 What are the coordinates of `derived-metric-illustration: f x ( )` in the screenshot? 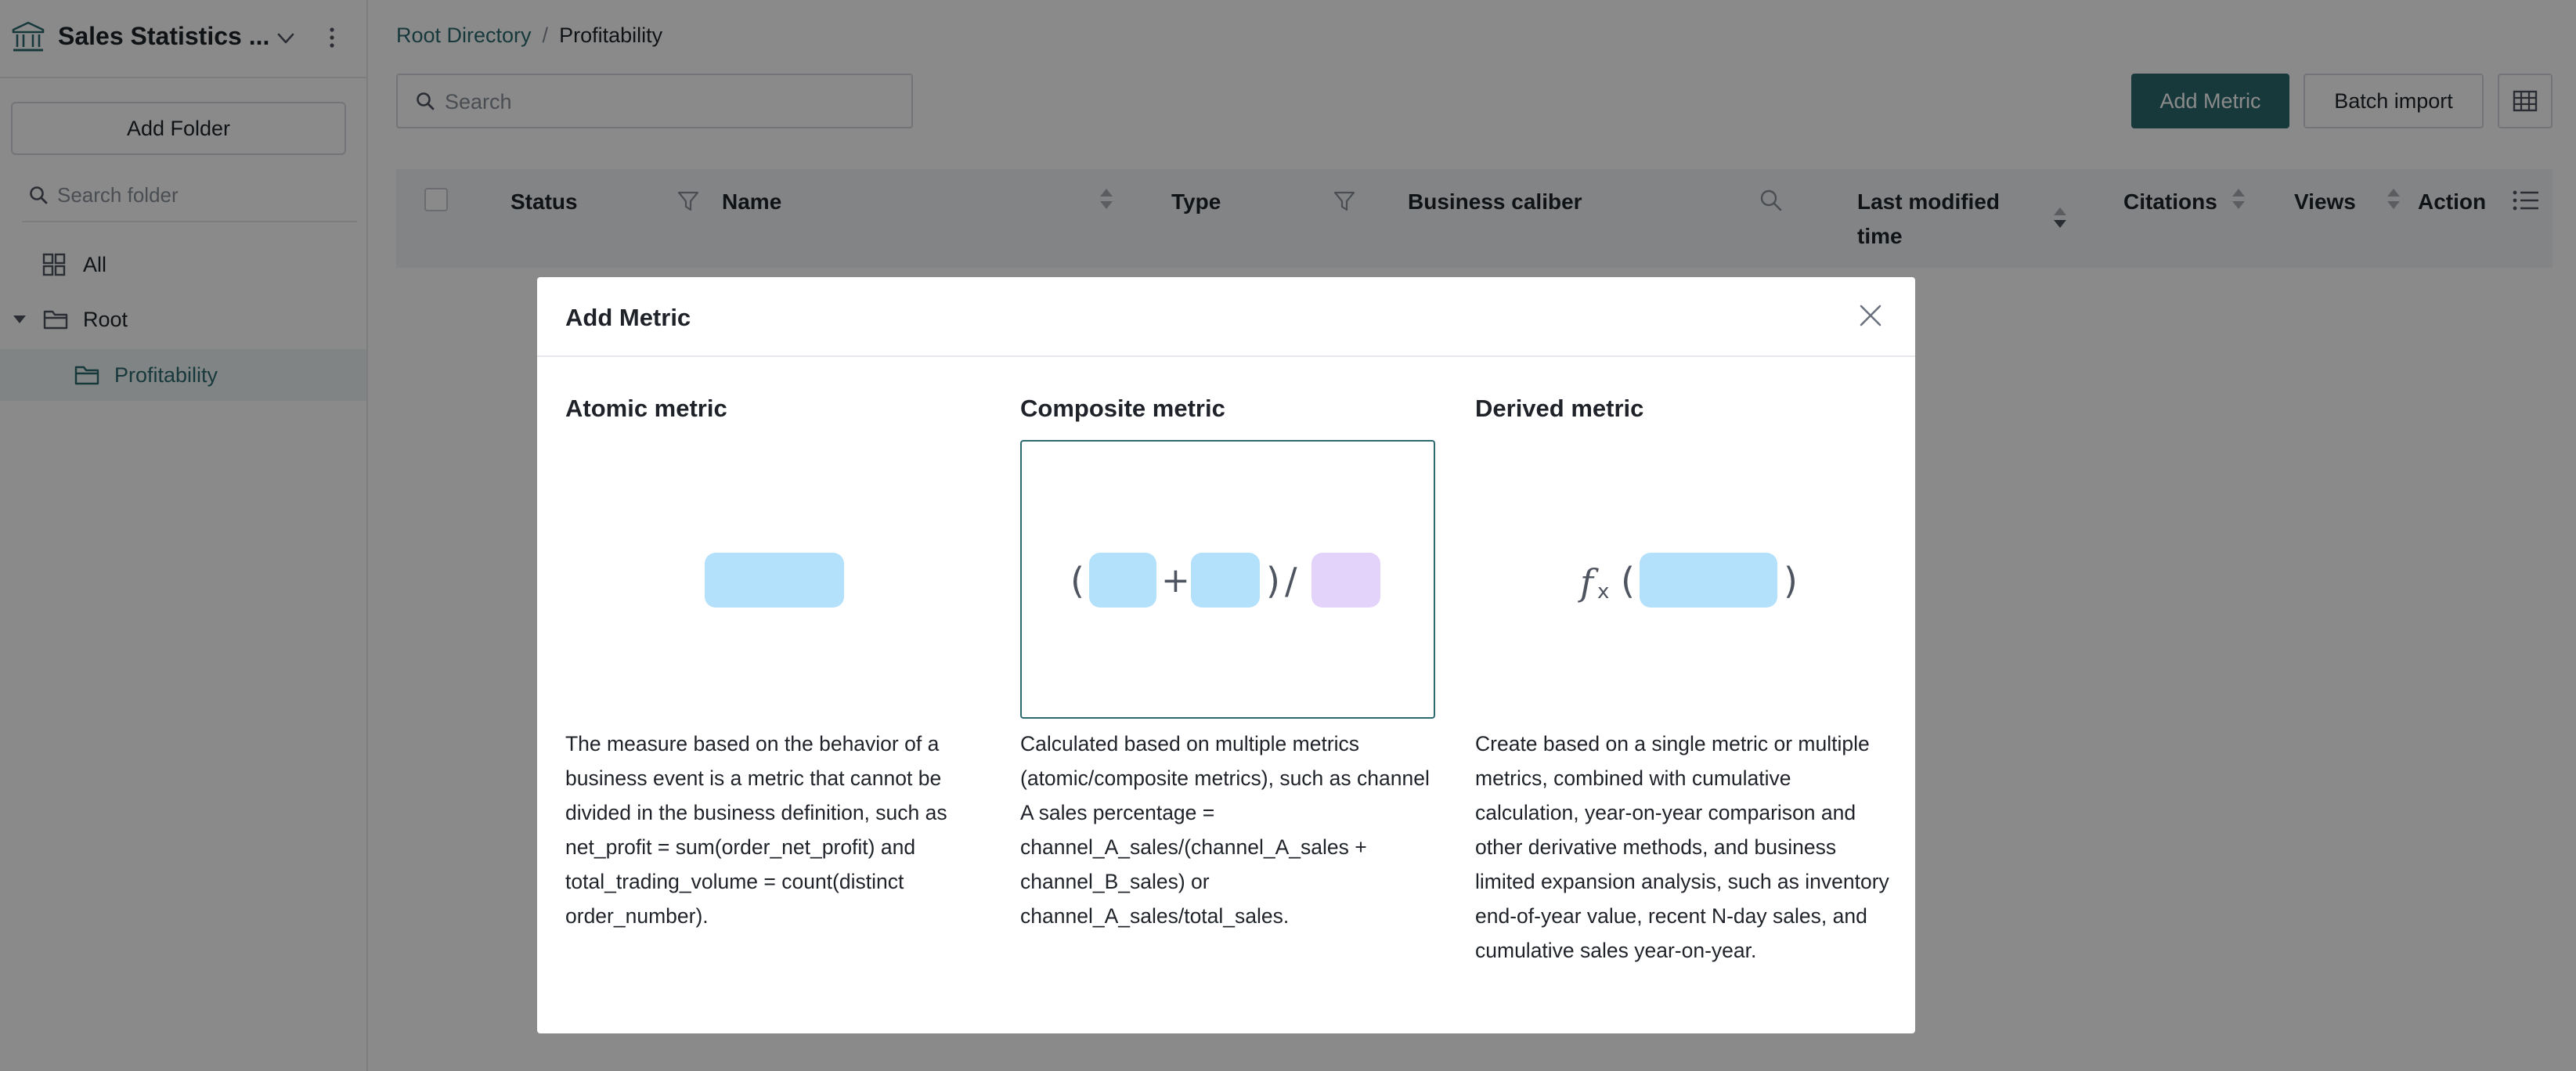 It's located at (1682, 579).